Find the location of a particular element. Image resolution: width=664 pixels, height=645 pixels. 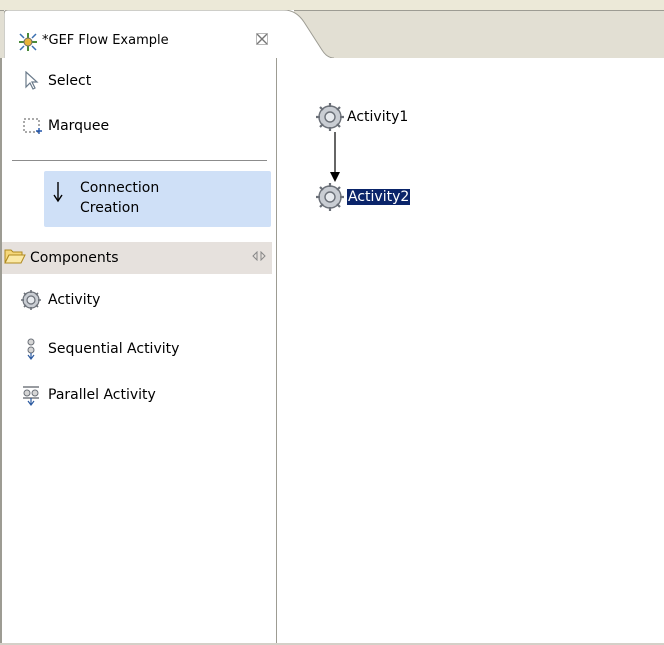

activity-node-selected: Activity2 is located at coordinates (363, 197).